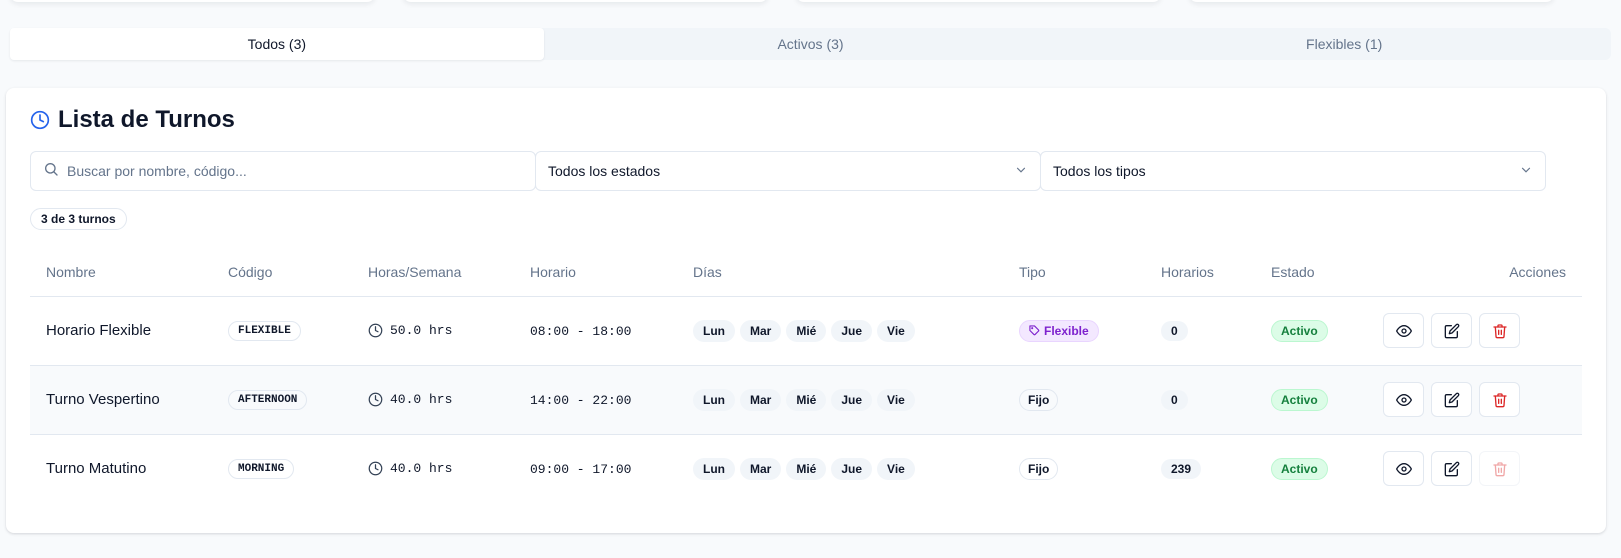  What do you see at coordinates (421, 330) in the screenshot?
I see `hours-value: 50.0 hrs` at bounding box center [421, 330].